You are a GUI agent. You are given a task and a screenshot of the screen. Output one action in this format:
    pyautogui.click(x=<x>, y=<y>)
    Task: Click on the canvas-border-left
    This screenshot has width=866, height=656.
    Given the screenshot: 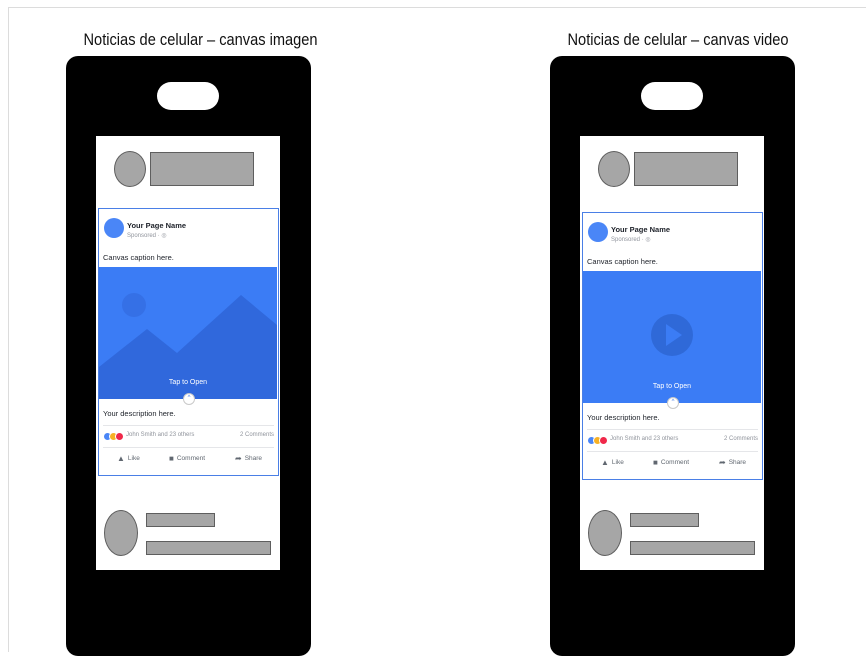 What is the action you would take?
    pyautogui.click(x=8, y=329)
    